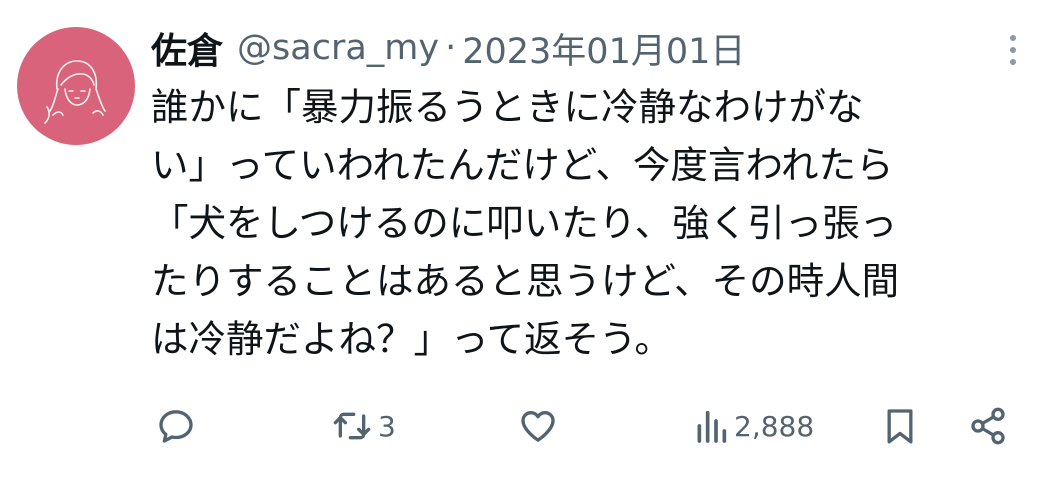 This screenshot has height=477, width=1062. What do you see at coordinates (75, 92) in the screenshot?
I see `avatar-illustration` at bounding box center [75, 92].